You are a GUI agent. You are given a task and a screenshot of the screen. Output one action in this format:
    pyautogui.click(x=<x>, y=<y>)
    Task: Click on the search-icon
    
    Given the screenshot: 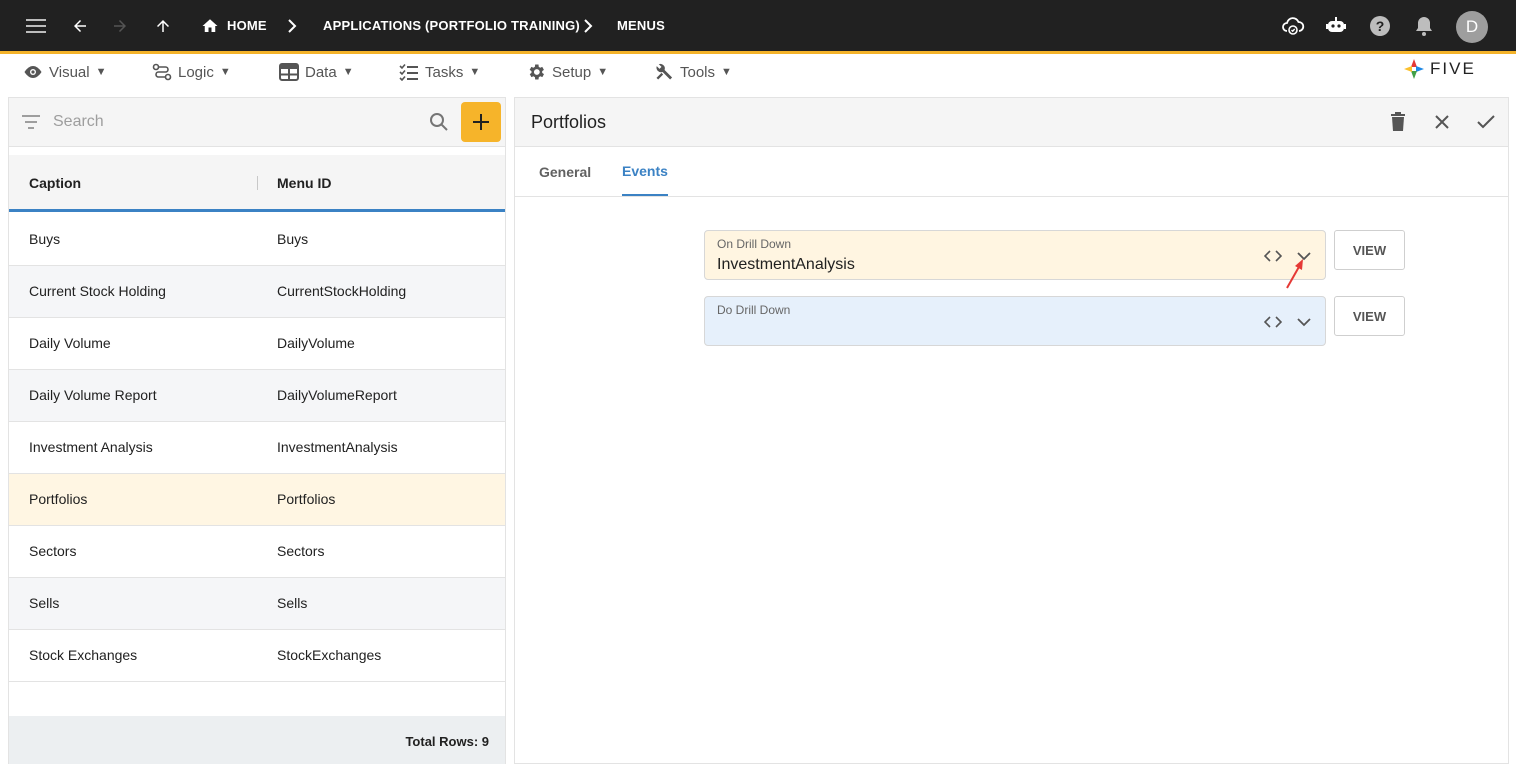 What is the action you would take?
    pyautogui.click(x=439, y=124)
    